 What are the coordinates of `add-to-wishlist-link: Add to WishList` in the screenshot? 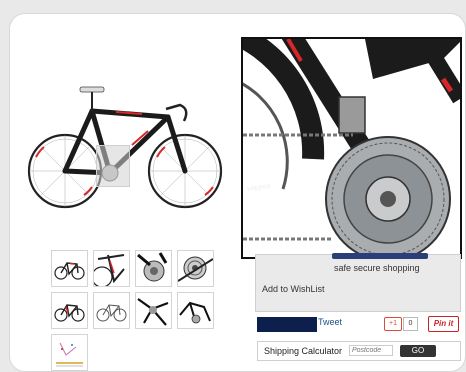 It's located at (293, 289).